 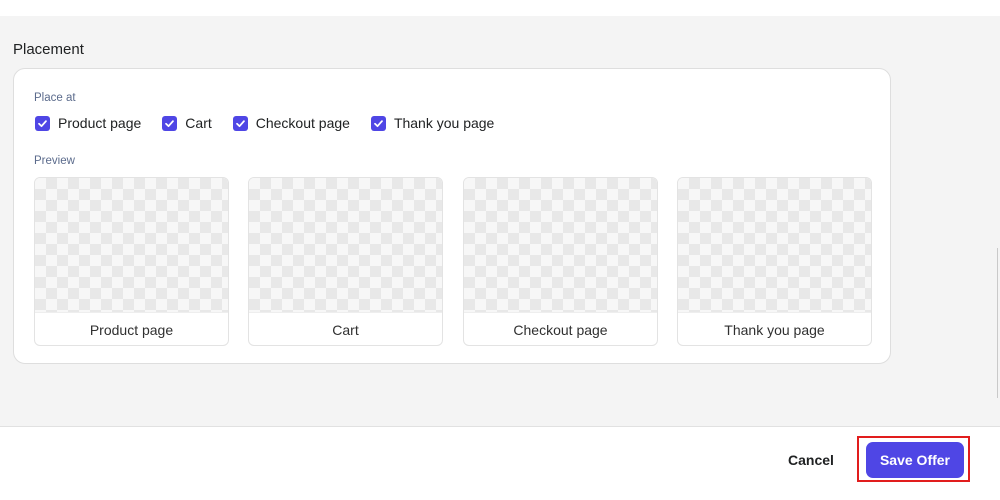 I want to click on save-offer-button: Save Offer, so click(x=915, y=460).